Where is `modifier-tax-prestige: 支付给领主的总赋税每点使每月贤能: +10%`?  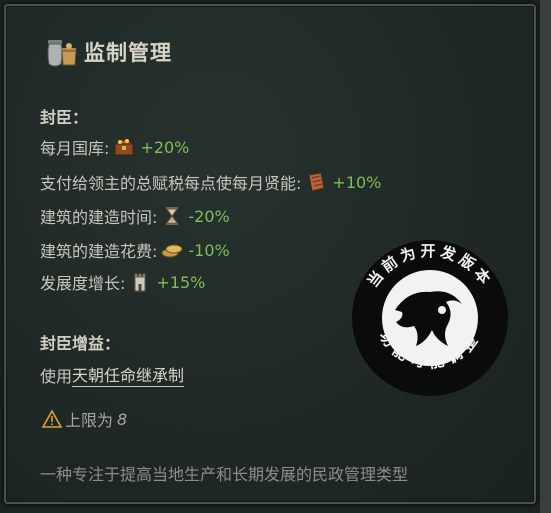 modifier-tax-prestige: 支付给领主的总赋税每点使每月贤能: +10% is located at coordinates (210, 182).